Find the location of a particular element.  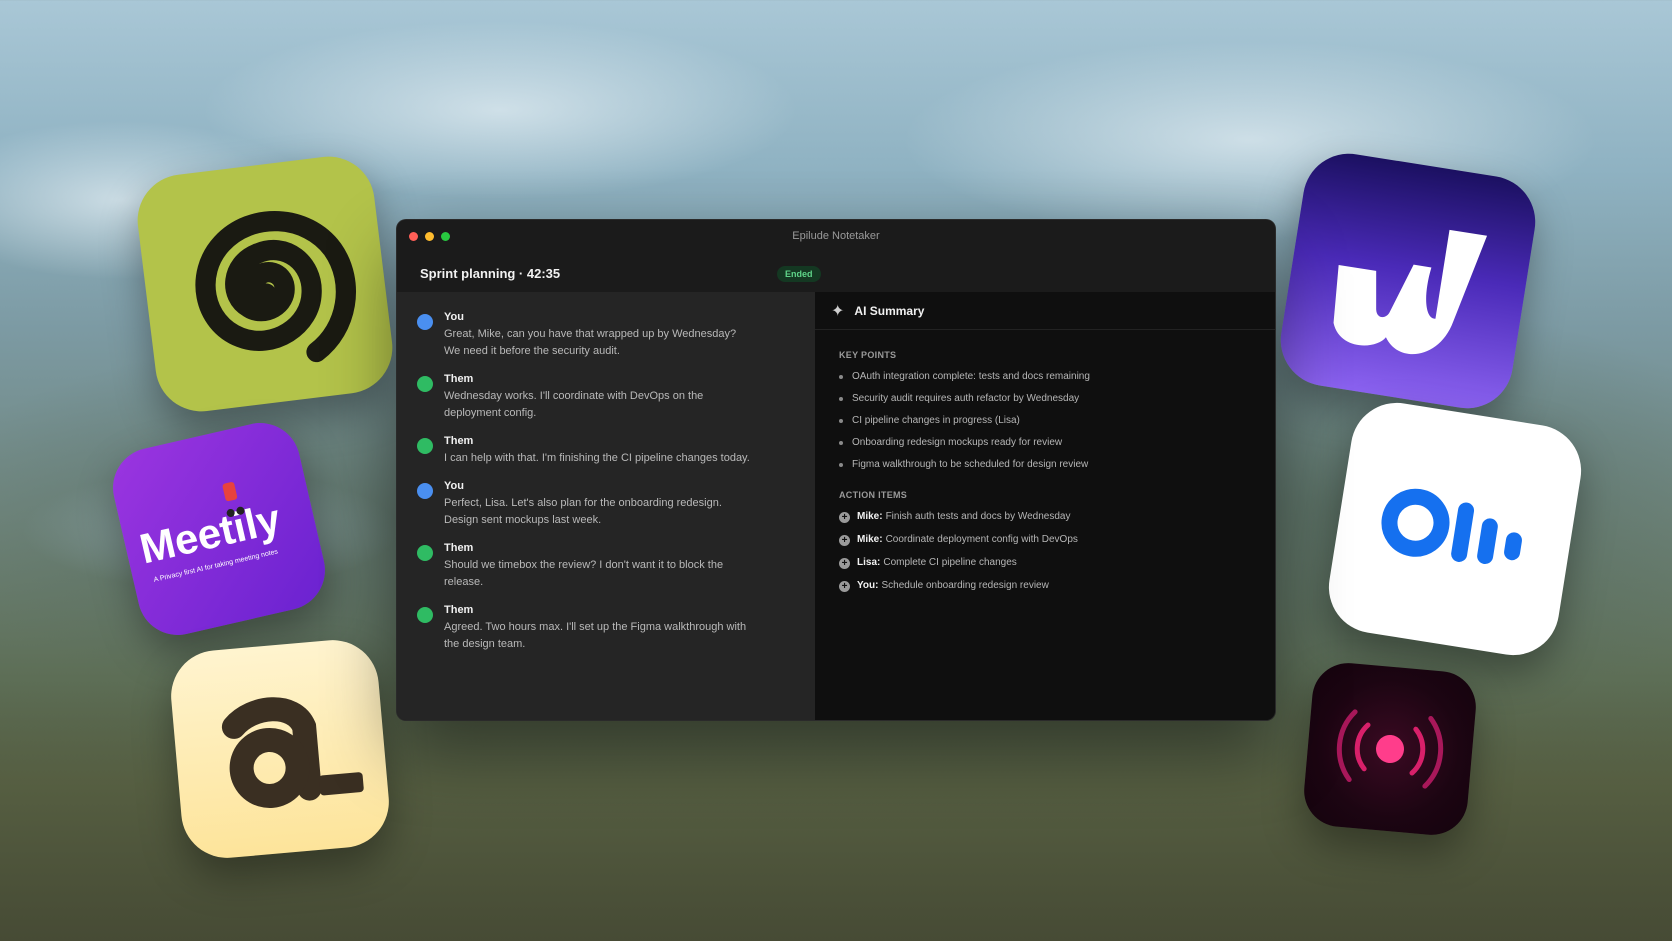

window-title: Epilude Notetaker is located at coordinates (836, 236).